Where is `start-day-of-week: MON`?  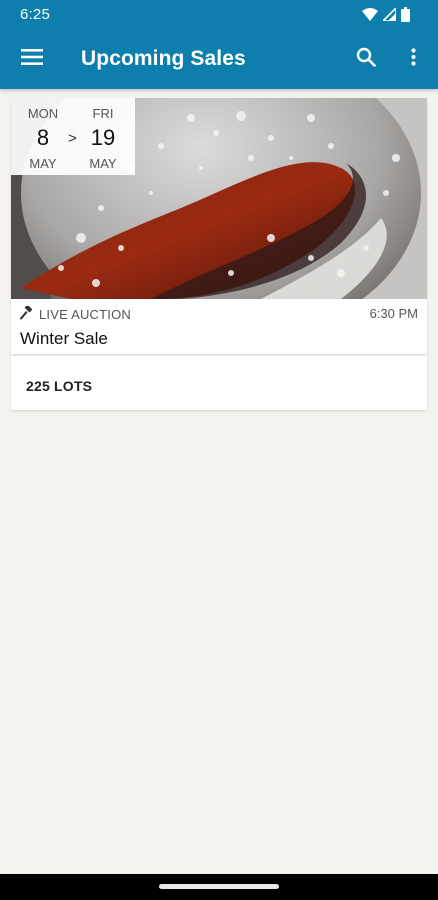
start-day-of-week: MON is located at coordinates (43, 113).